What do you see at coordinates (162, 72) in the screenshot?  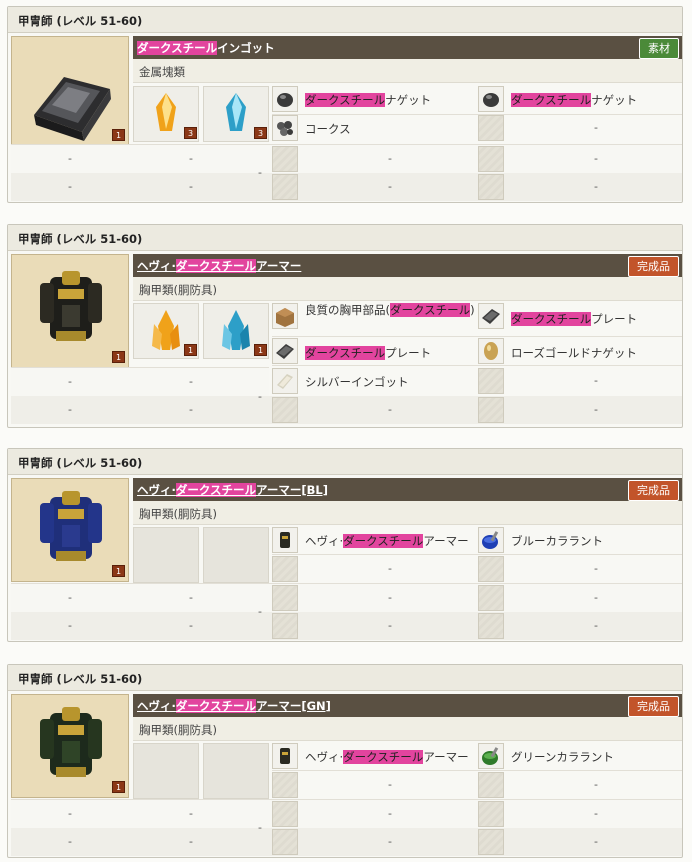 I see `category-label: 金属塊類` at bounding box center [162, 72].